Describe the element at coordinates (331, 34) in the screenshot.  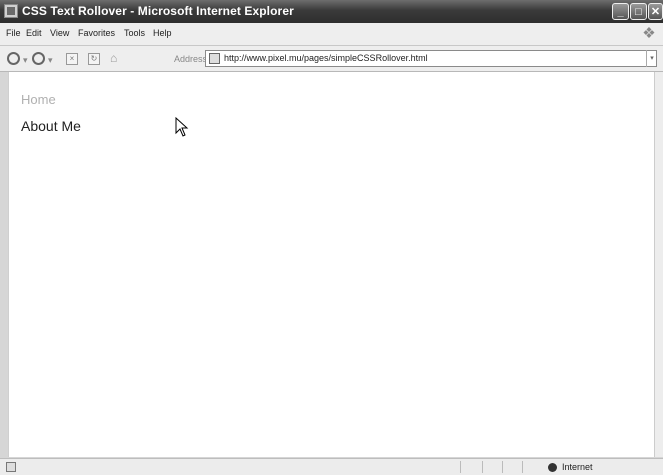
I see `menu-bar: File Edit View Favorites Tools Help ❖` at that location.